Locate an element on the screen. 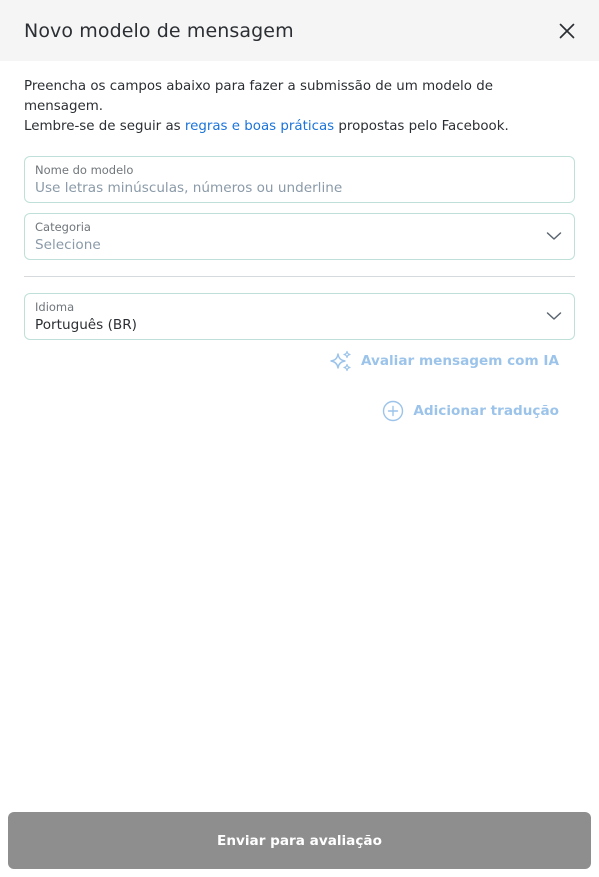  close-icon is located at coordinates (567, 30).